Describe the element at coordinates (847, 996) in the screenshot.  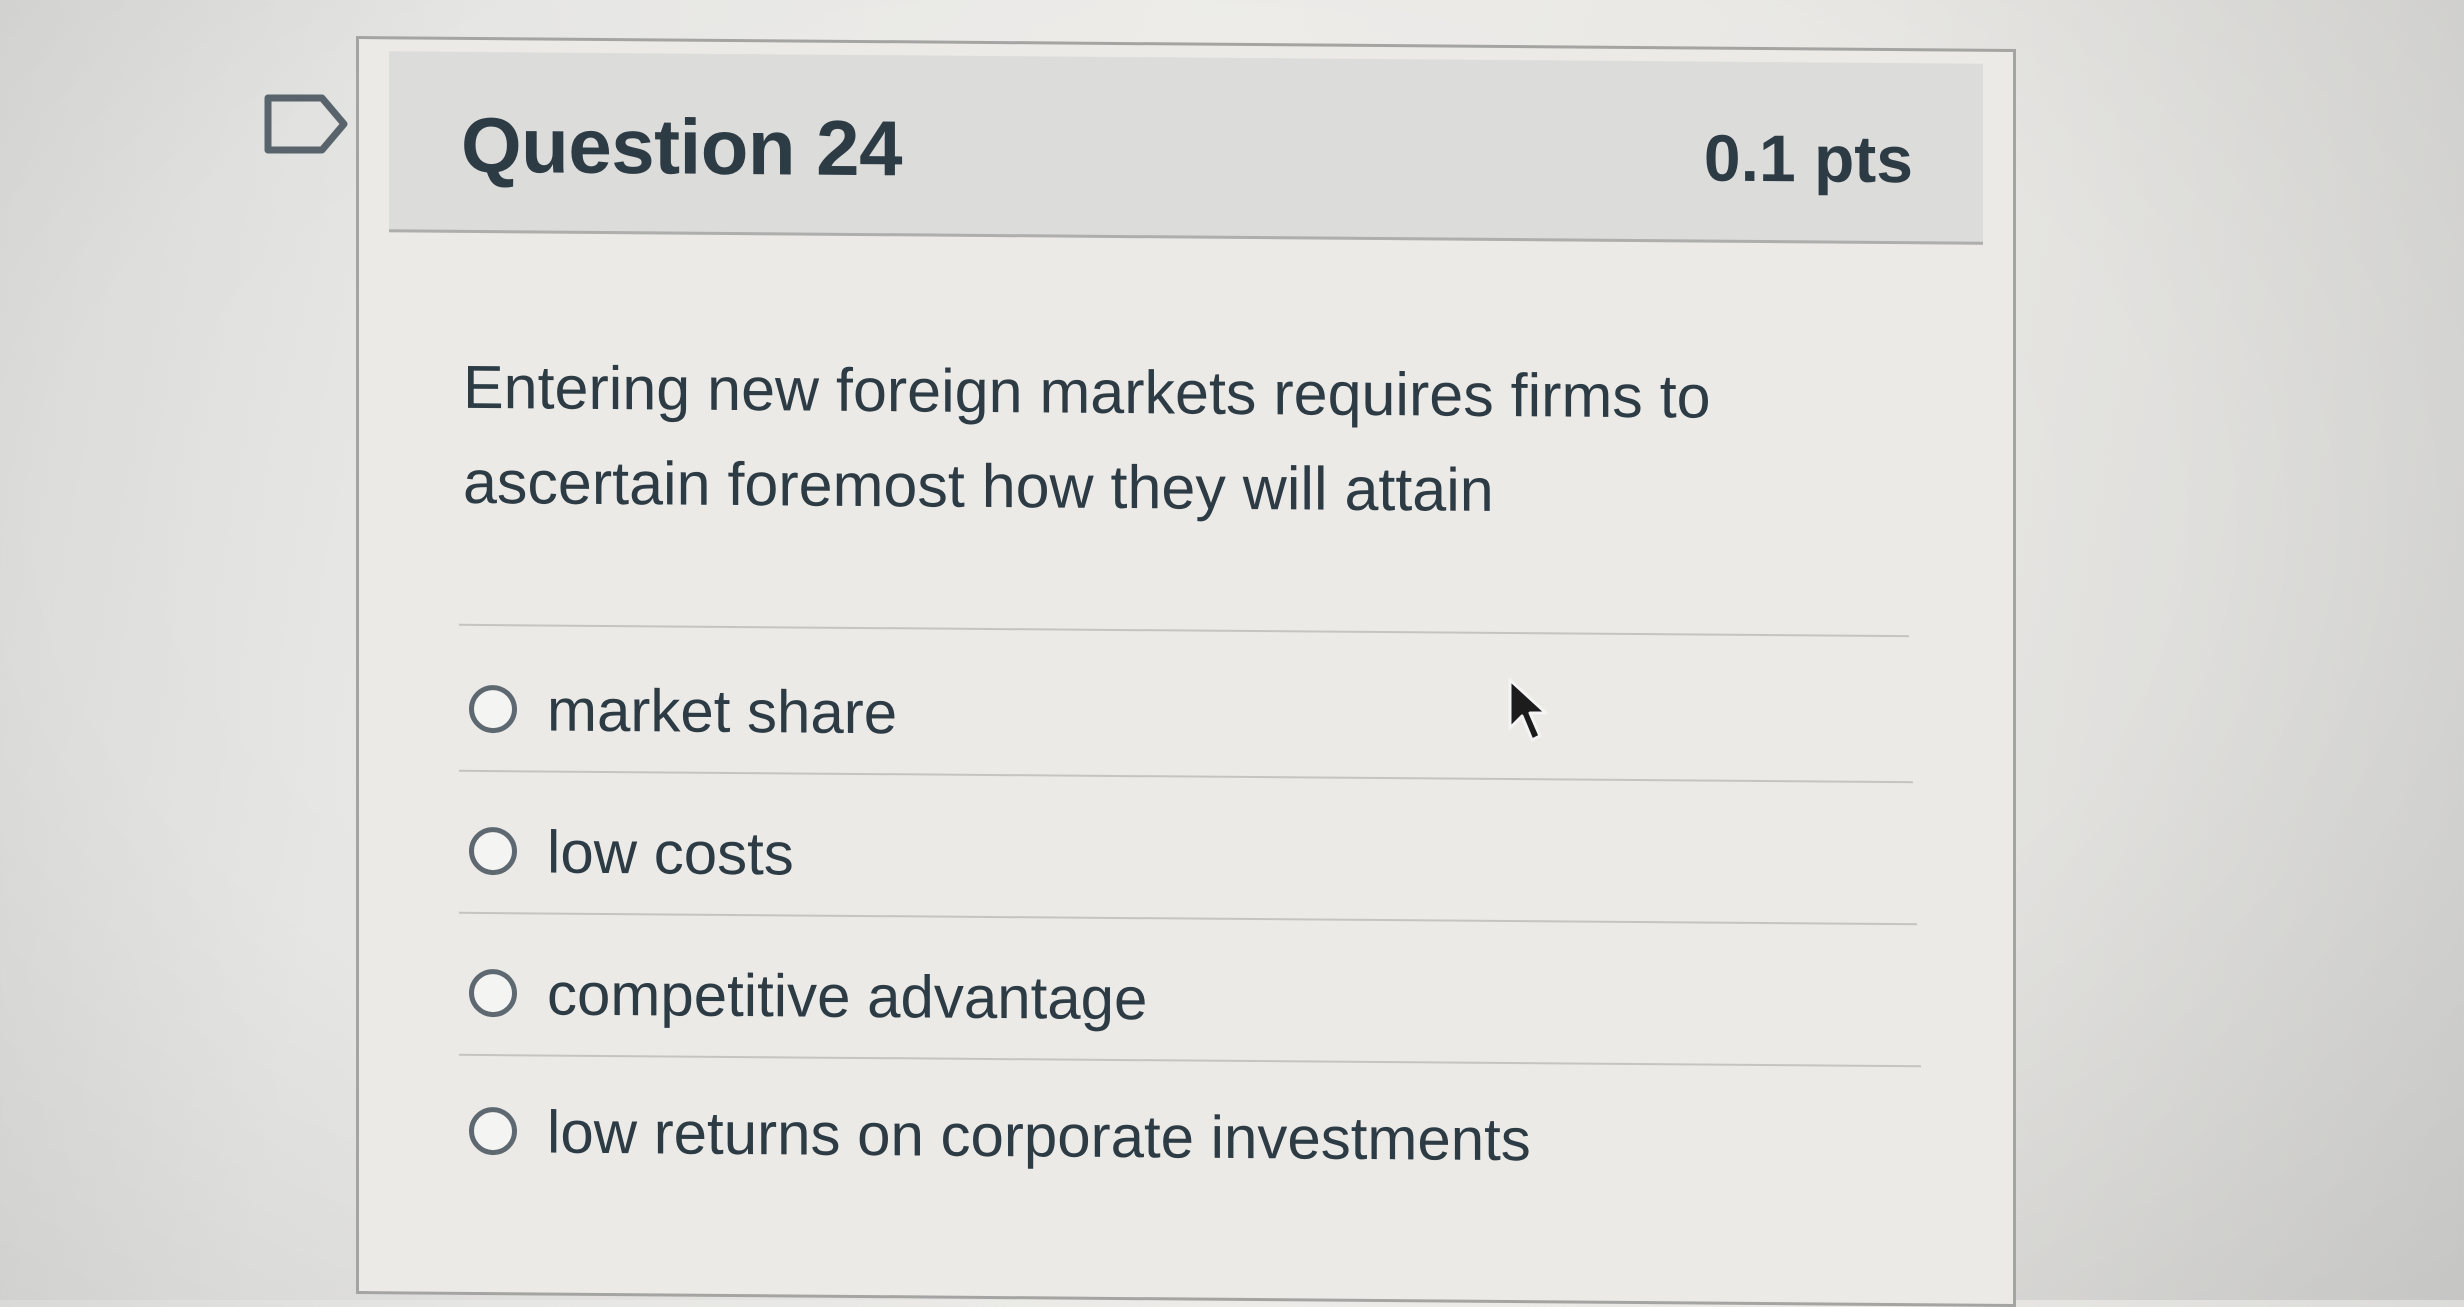
I see `answer-label: competitive advantage` at that location.